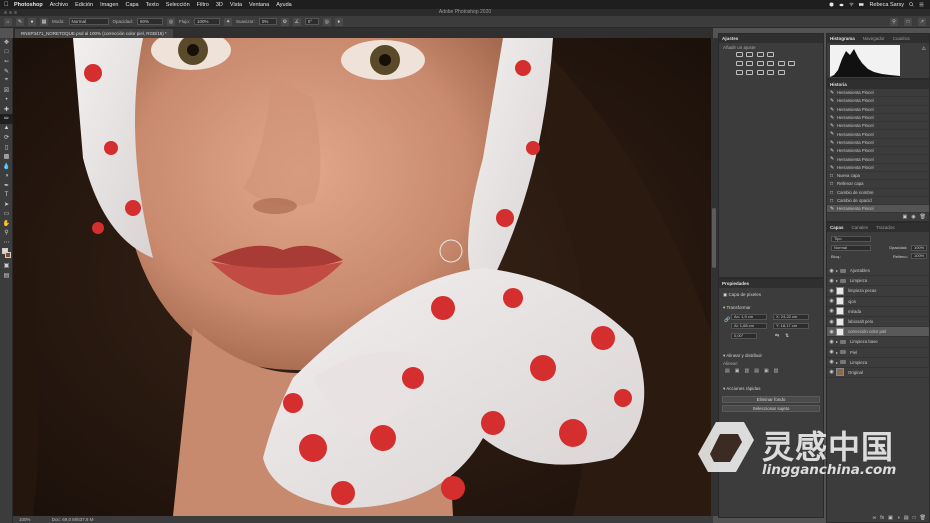 This screenshot has height=523, width=930. What do you see at coordinates (6, 100) in the screenshot?
I see `eyedropper-tool-icon: •` at bounding box center [6, 100].